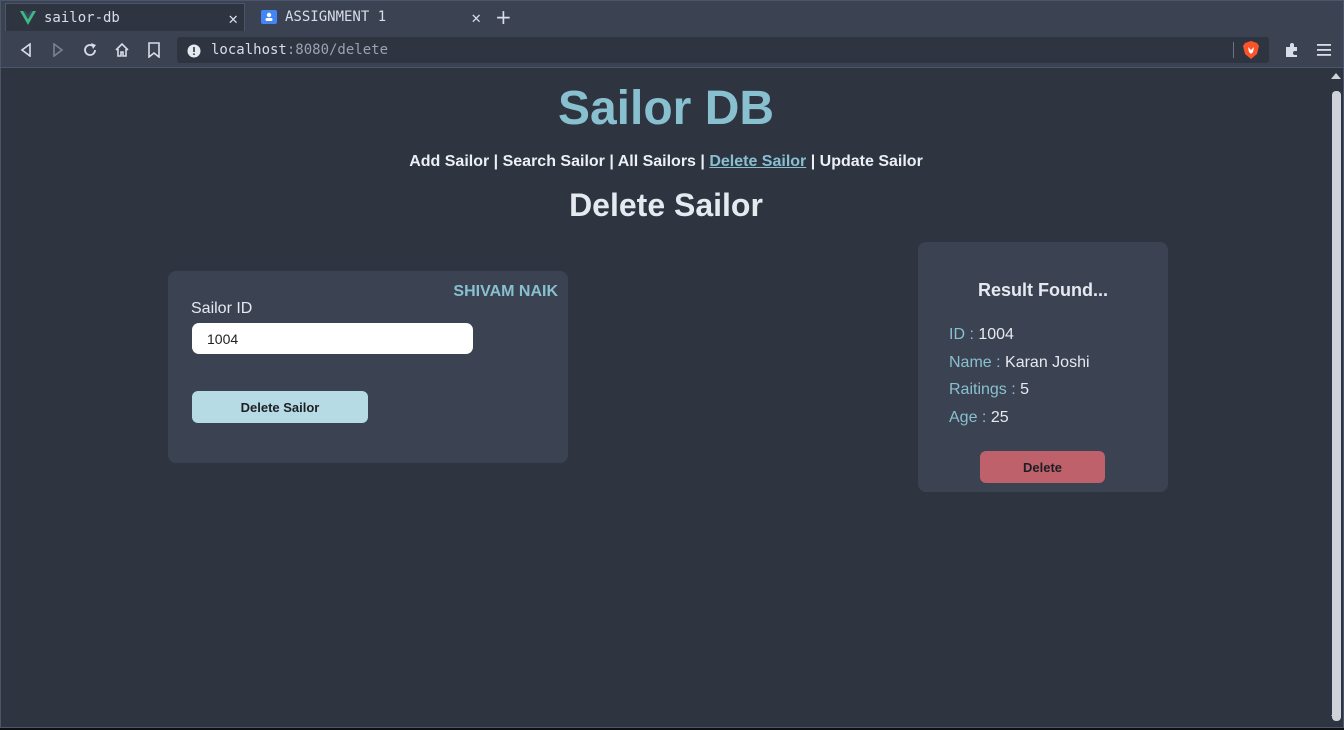 The image size is (1344, 730). What do you see at coordinates (1336, 406) in the screenshot?
I see `scroll-thumb` at bounding box center [1336, 406].